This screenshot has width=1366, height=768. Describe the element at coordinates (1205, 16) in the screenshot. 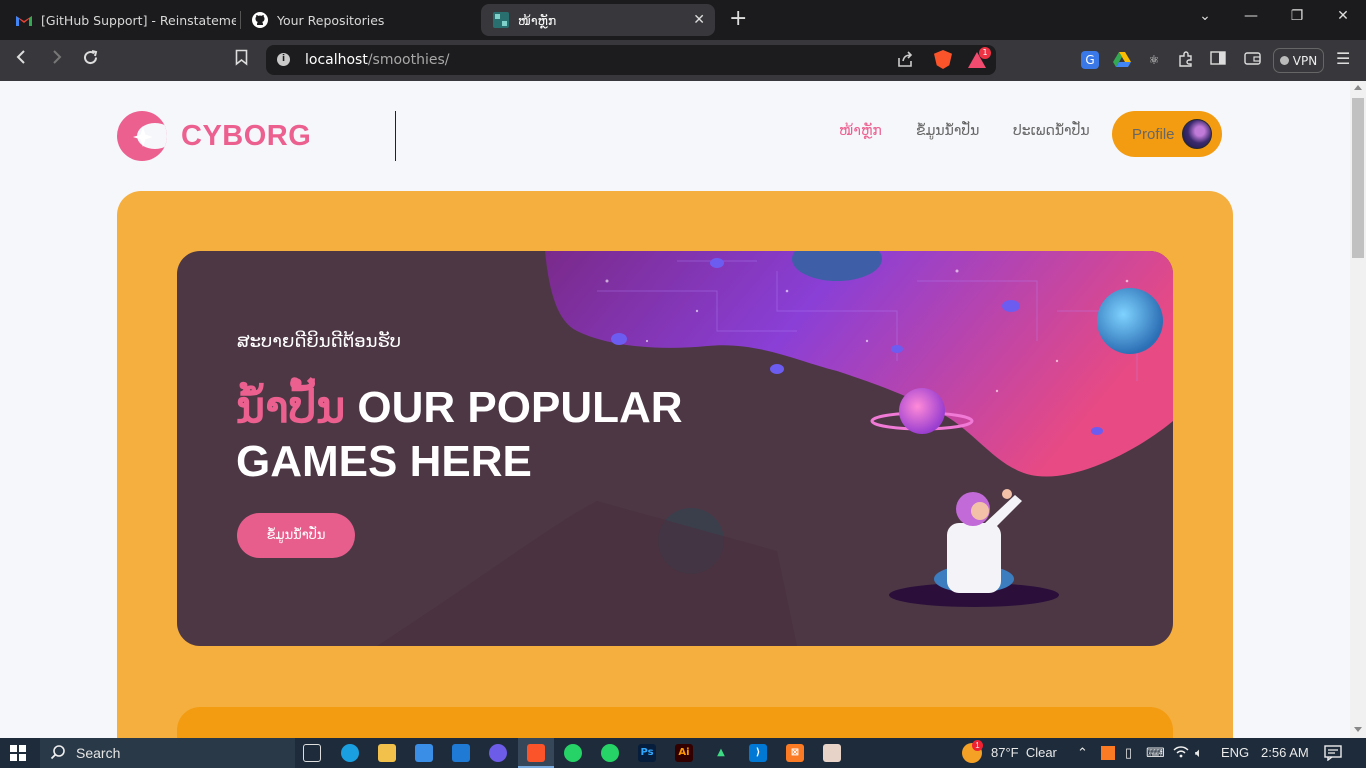

I see `tab-search-dropdown-icon: ⌄` at that location.